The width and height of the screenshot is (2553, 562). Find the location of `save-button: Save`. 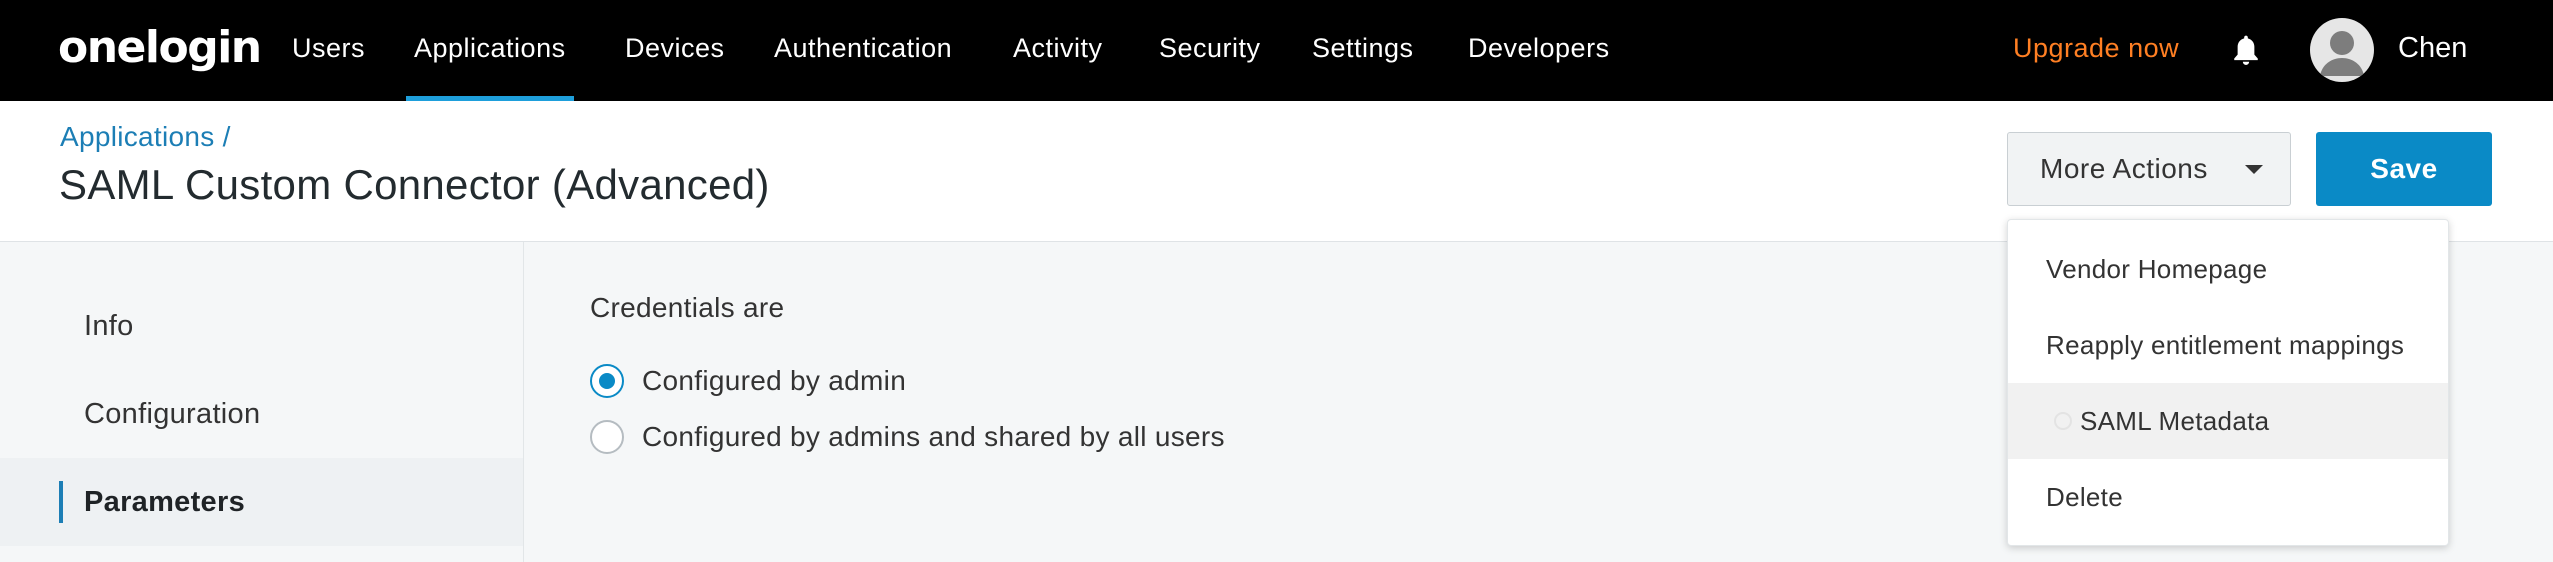

save-button: Save is located at coordinates (2404, 169).